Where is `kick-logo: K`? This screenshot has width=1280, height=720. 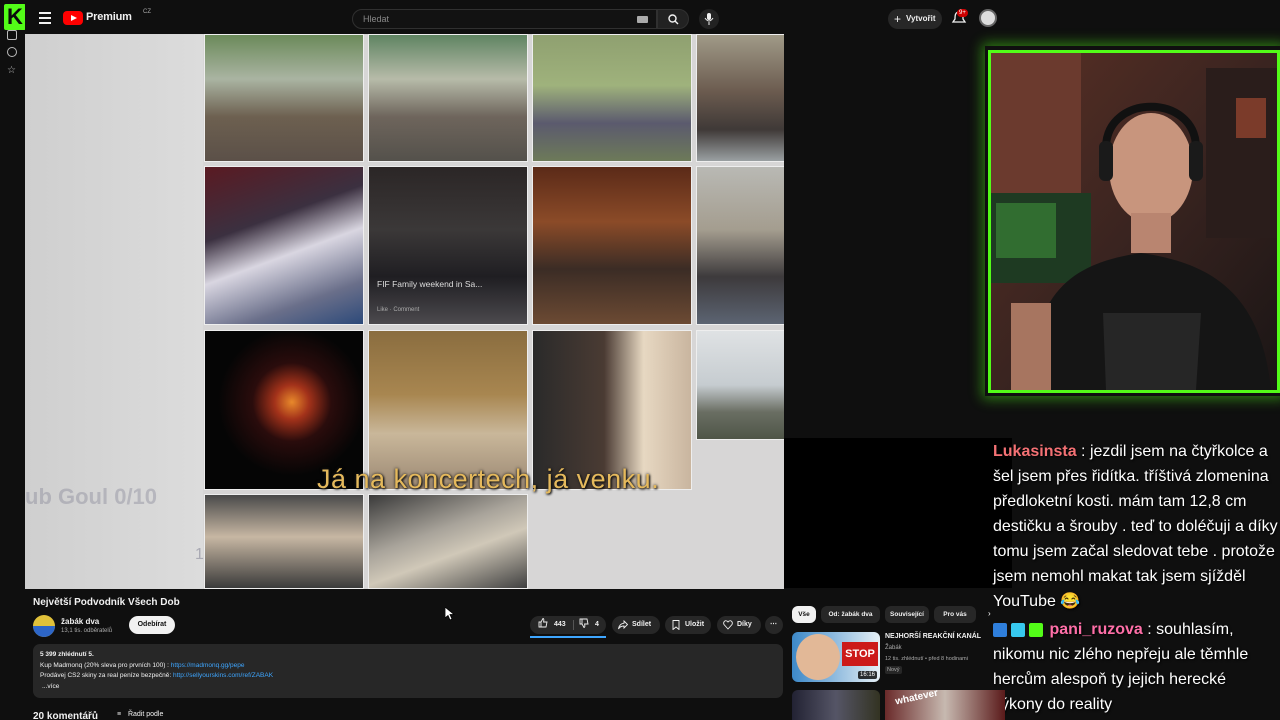 kick-logo: K is located at coordinates (15, 17).